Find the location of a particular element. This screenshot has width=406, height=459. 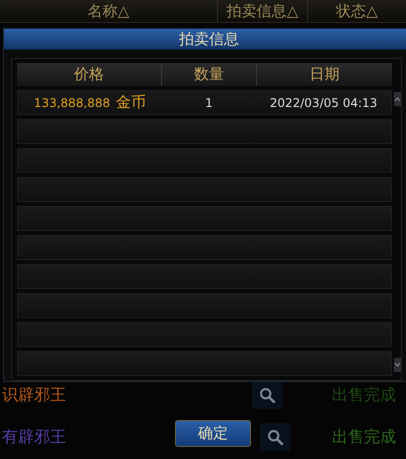

quantity-cell-text: 1 is located at coordinates (209, 103).